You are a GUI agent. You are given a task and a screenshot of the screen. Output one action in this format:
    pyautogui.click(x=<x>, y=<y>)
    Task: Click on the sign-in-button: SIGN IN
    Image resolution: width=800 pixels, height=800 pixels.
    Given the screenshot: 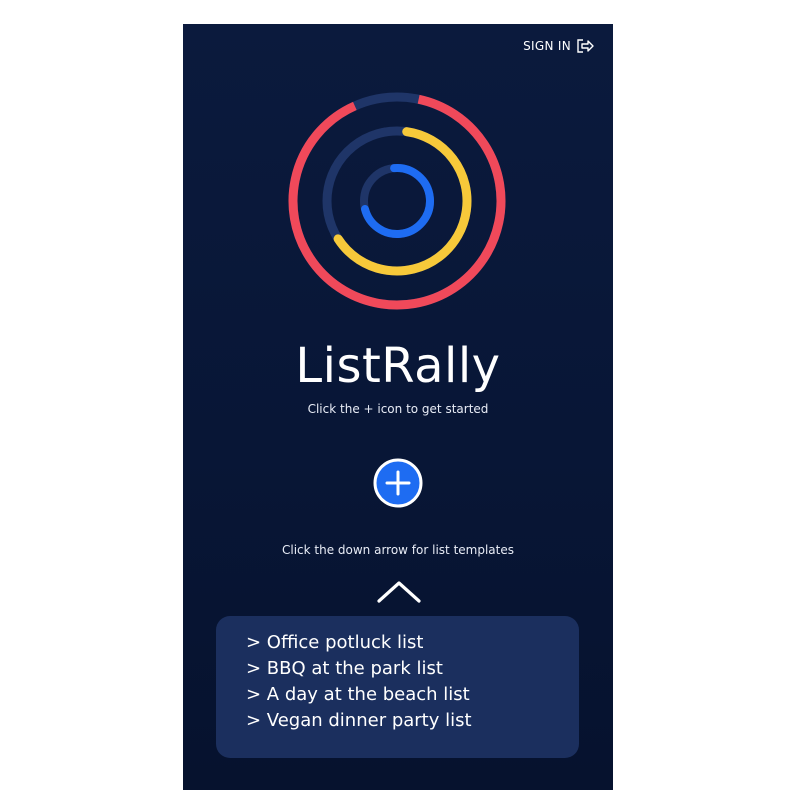 What is the action you would take?
    pyautogui.click(x=559, y=46)
    